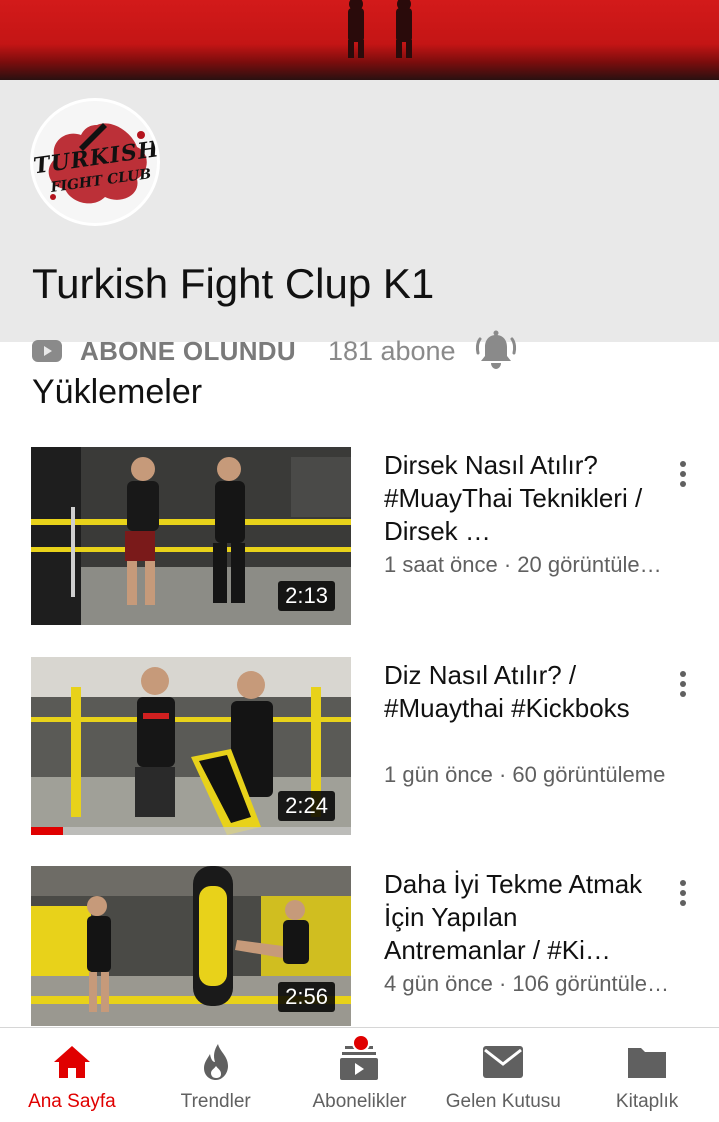  What do you see at coordinates (72, 1101) in the screenshot?
I see `nav-label: Ana Sayfa` at bounding box center [72, 1101].